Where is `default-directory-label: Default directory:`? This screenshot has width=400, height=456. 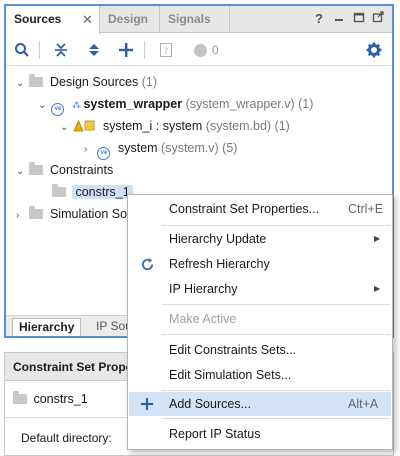 default-directory-label: Default directory: is located at coordinates (66, 438).